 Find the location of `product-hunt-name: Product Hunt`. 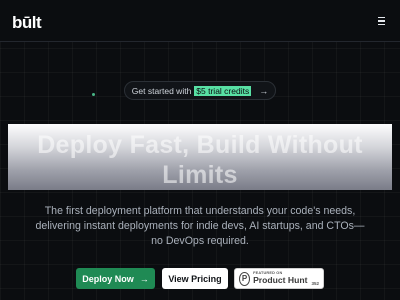

product-hunt-name: Product Hunt is located at coordinates (280, 280).